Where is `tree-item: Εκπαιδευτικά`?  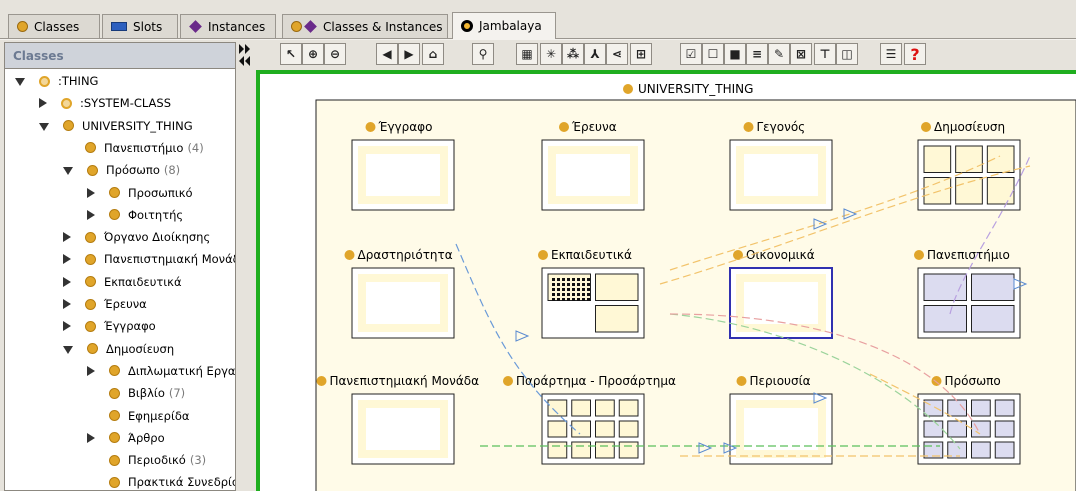 tree-item: Εκπαιδευτικά is located at coordinates (122, 282).